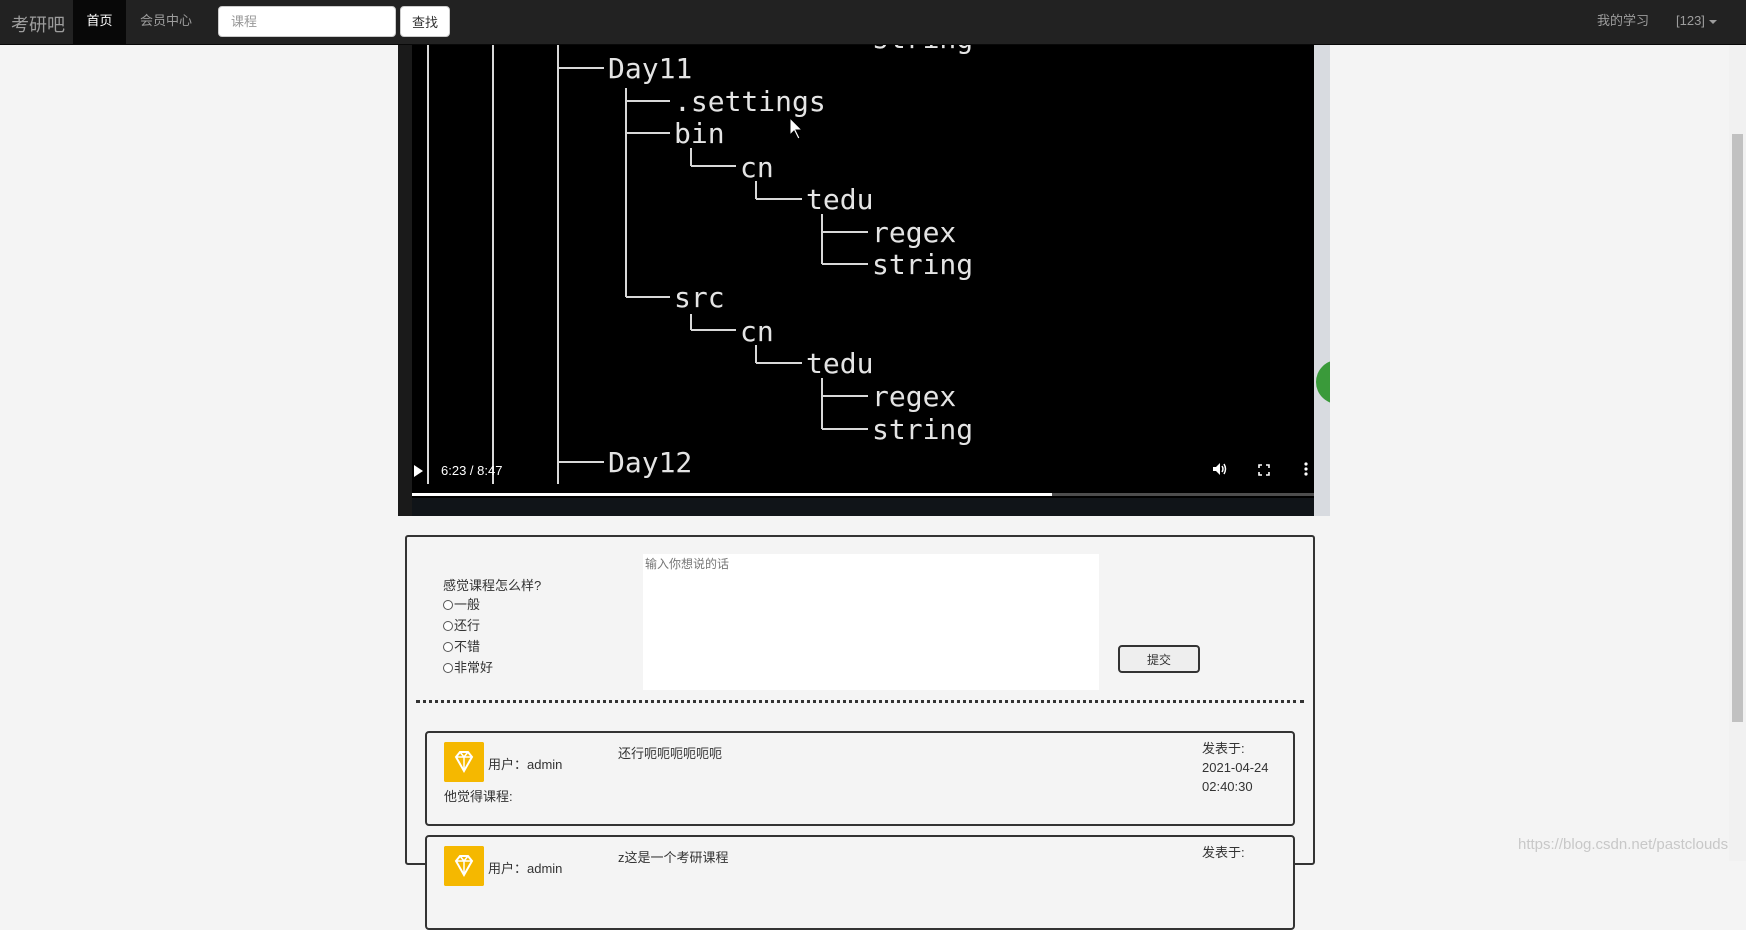 The width and height of the screenshot is (1746, 930). I want to click on submit-button: 提交, so click(1159, 659).